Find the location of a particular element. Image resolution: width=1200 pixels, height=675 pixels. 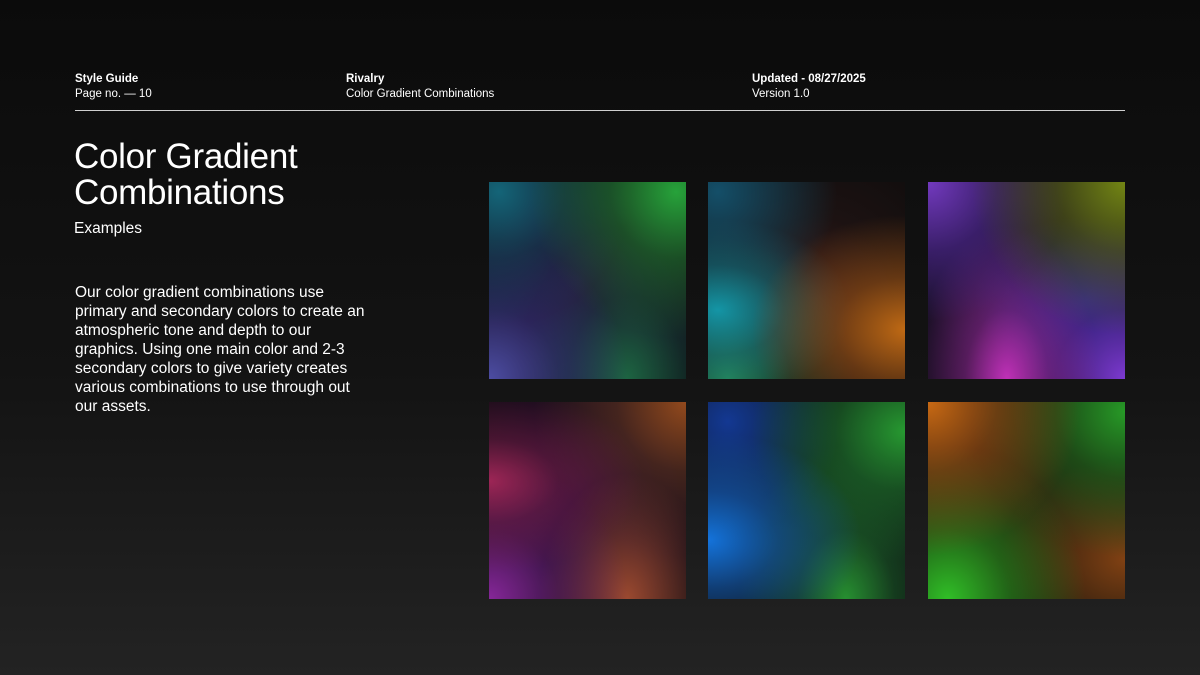

header-updated-date: Updated - 08/27/2025 is located at coordinates (809, 79).